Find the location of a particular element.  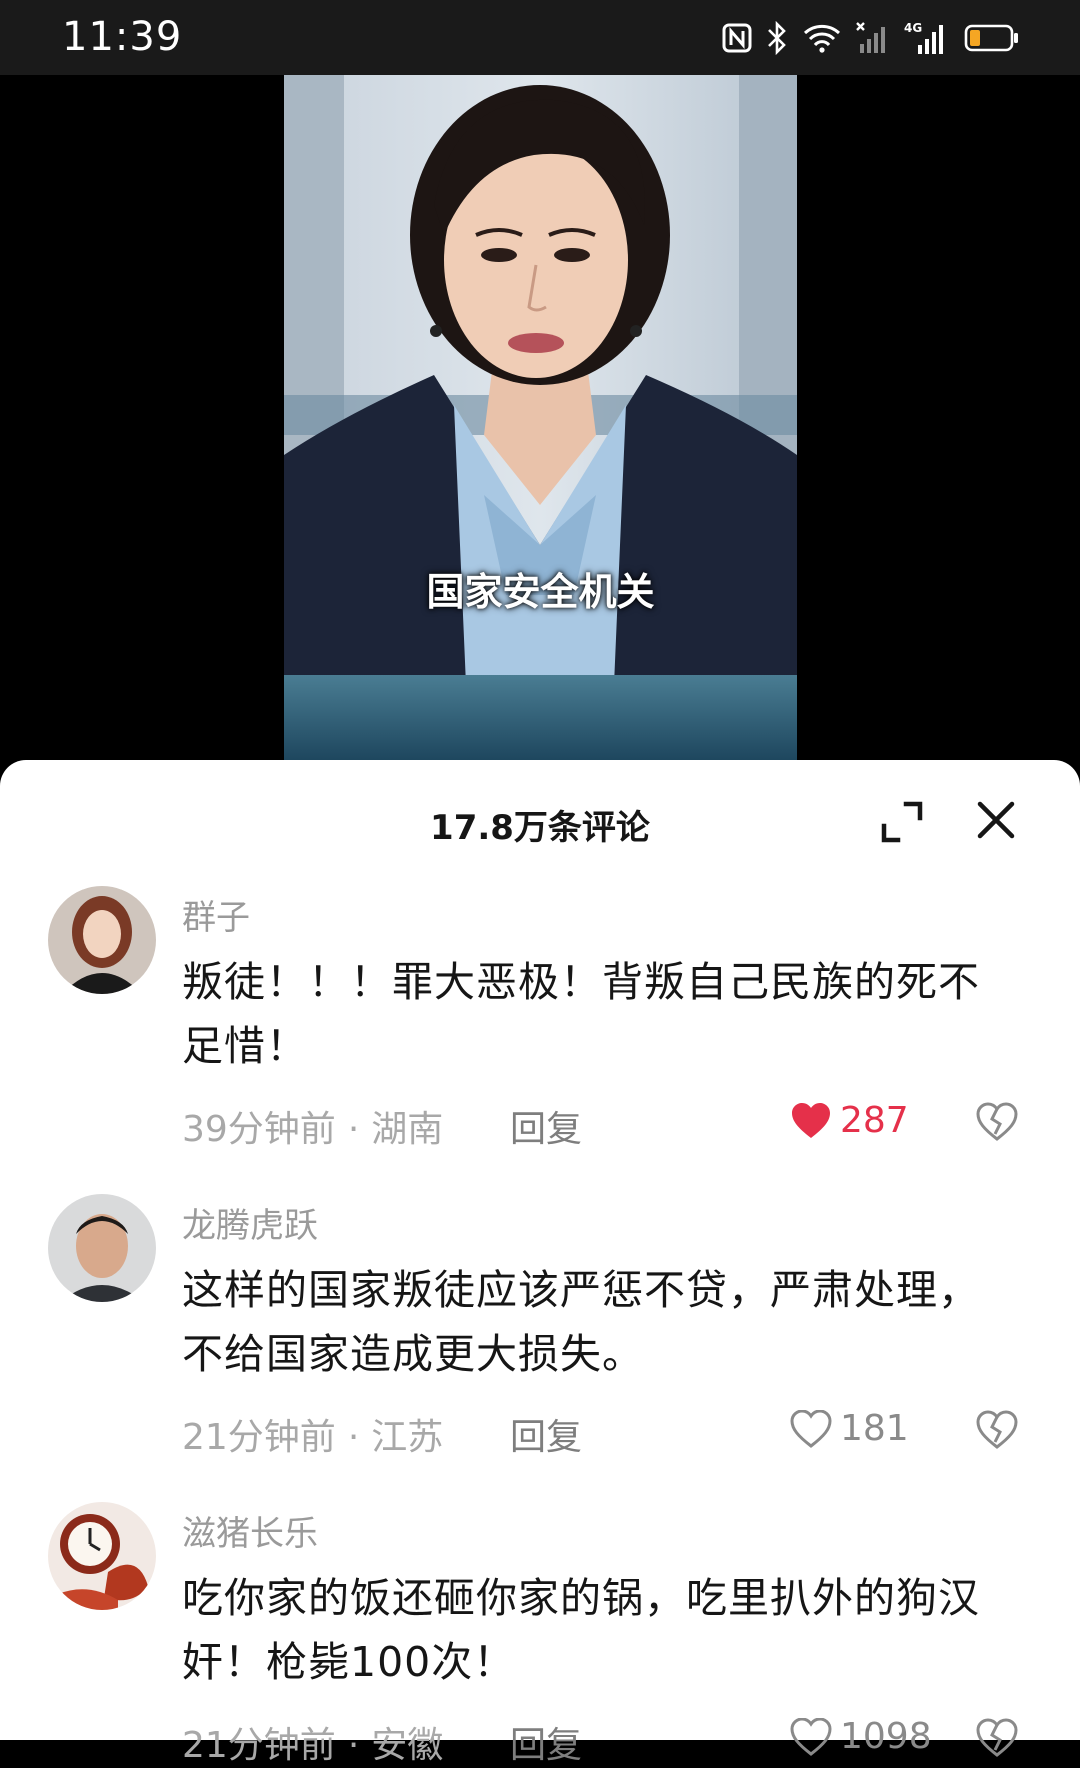

like-button: 1098 is located at coordinates (861, 1736).